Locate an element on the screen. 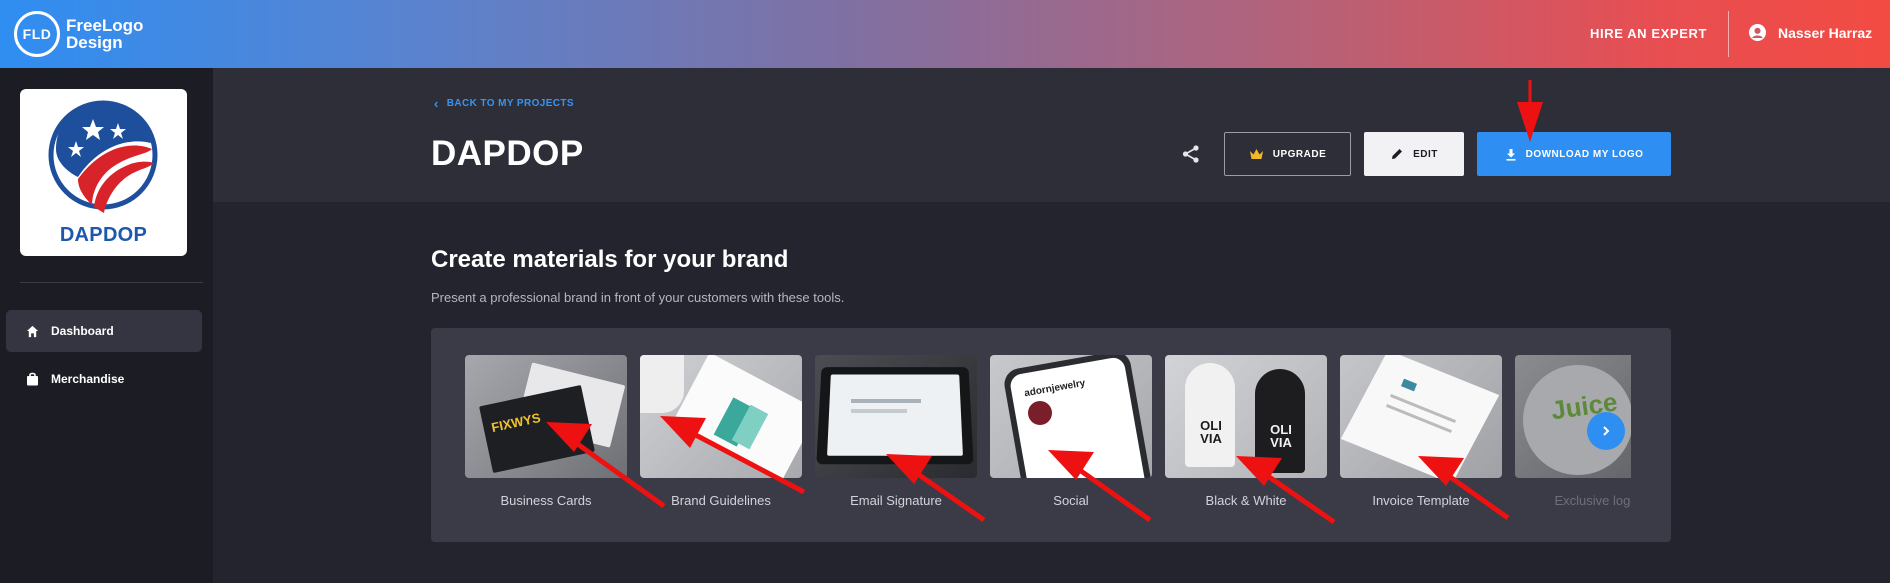 The image size is (1890, 583). material-card-email-signature: Email Signature is located at coordinates (896, 431).